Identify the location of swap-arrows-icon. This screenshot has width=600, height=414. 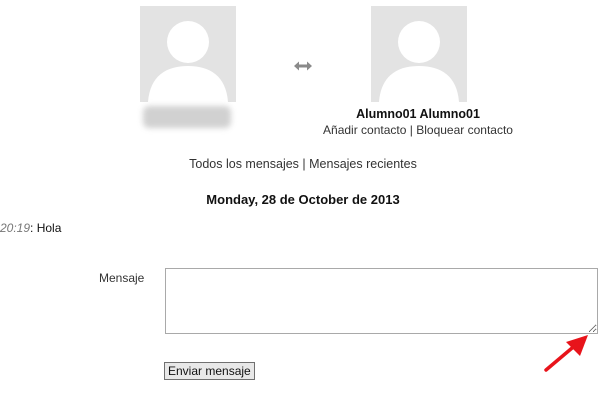
(303, 66).